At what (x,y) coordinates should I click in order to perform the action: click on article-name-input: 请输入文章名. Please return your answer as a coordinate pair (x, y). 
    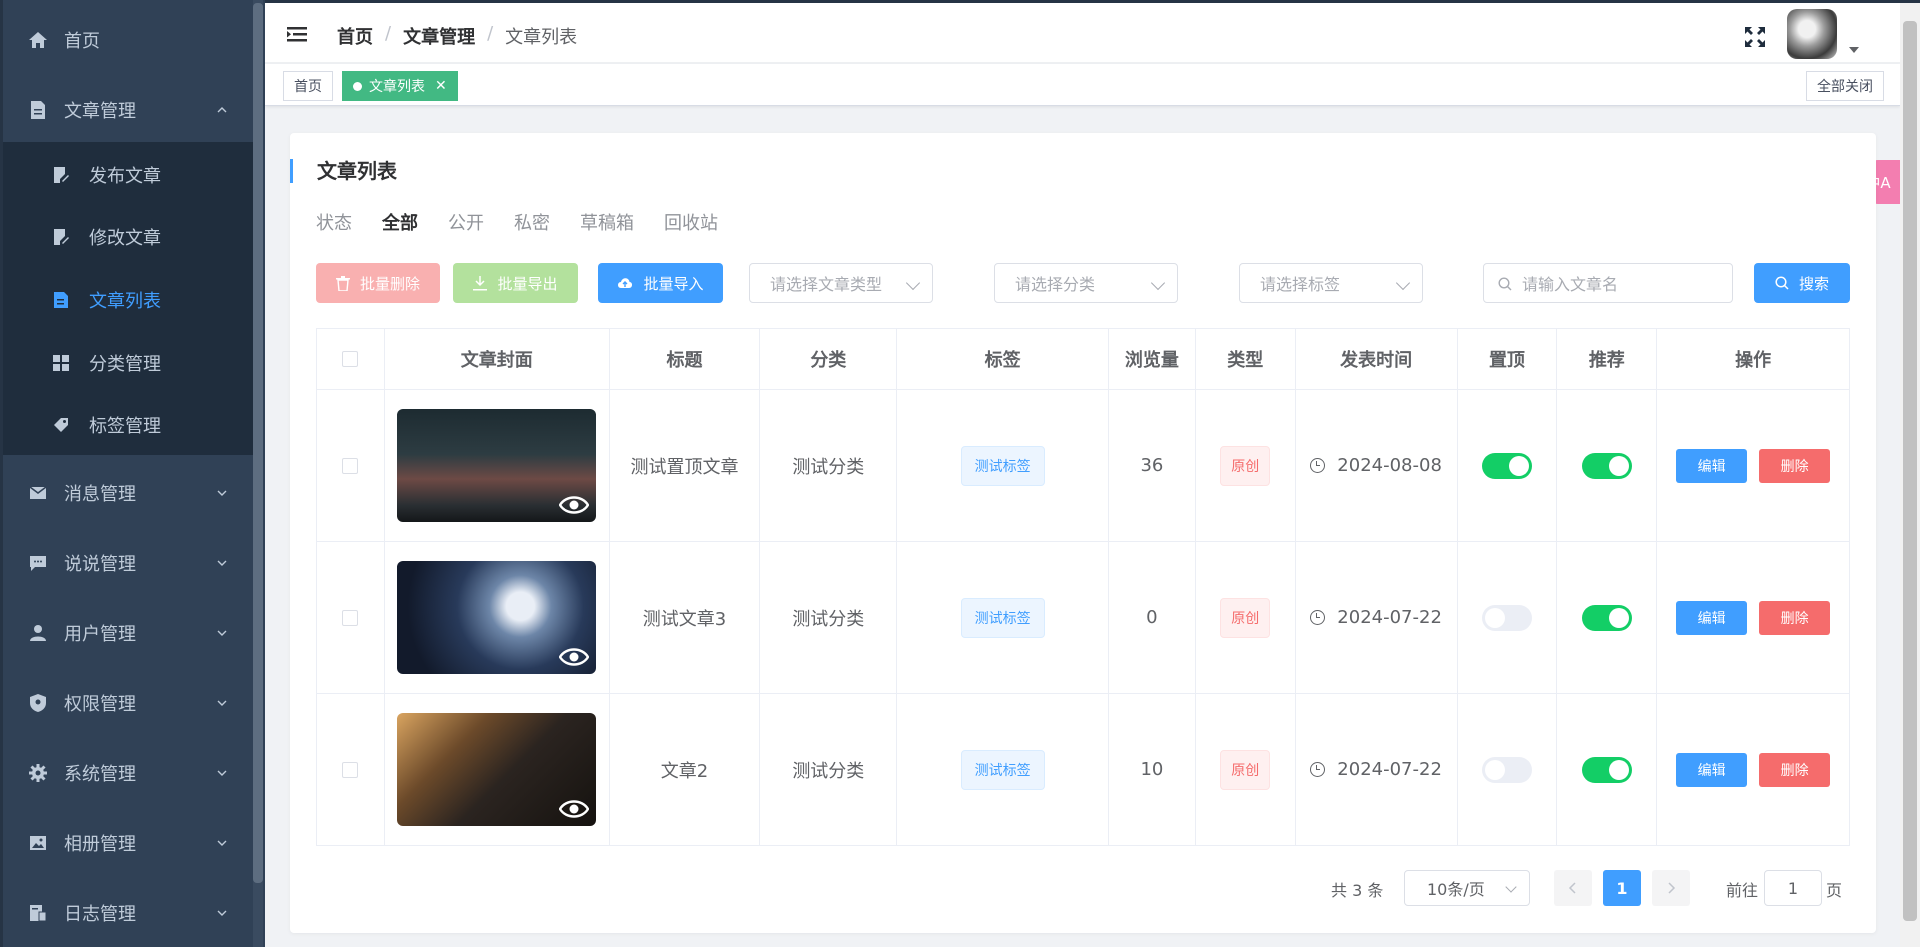
    Looking at the image, I should click on (1608, 283).